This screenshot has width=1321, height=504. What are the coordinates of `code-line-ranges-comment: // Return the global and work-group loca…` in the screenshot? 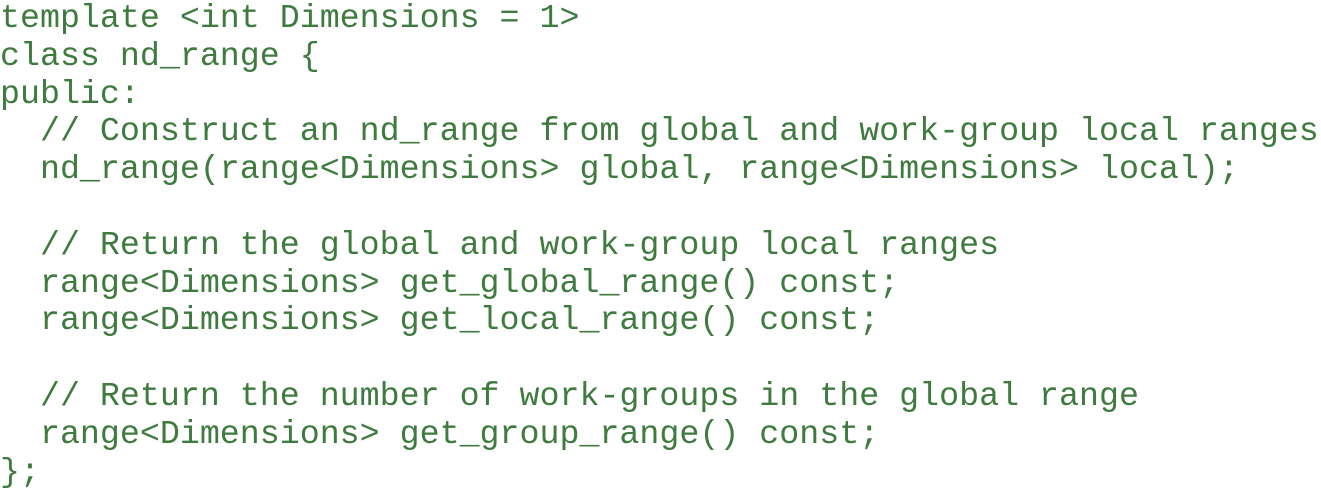 It's located at (500, 244).